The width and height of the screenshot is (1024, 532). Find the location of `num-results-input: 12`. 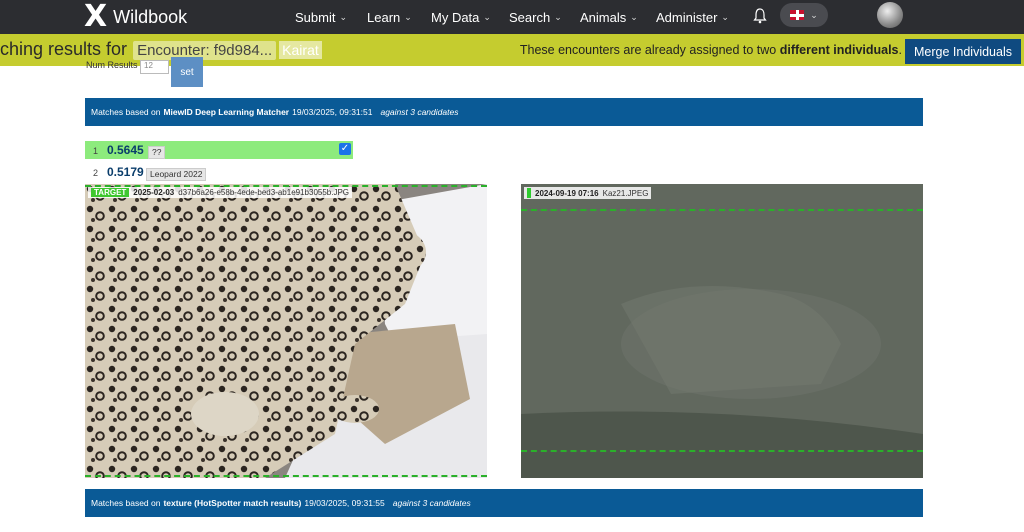

num-results-input: 12 is located at coordinates (154, 67).